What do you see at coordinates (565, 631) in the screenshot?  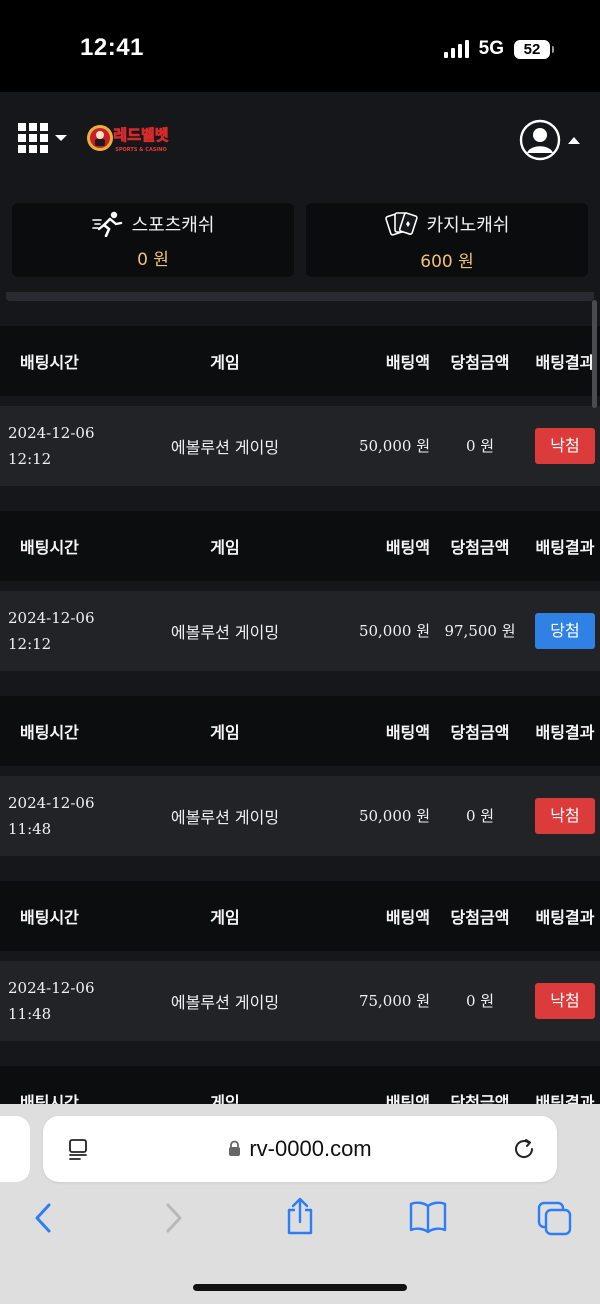 I see `result-badge-win: 당첨` at bounding box center [565, 631].